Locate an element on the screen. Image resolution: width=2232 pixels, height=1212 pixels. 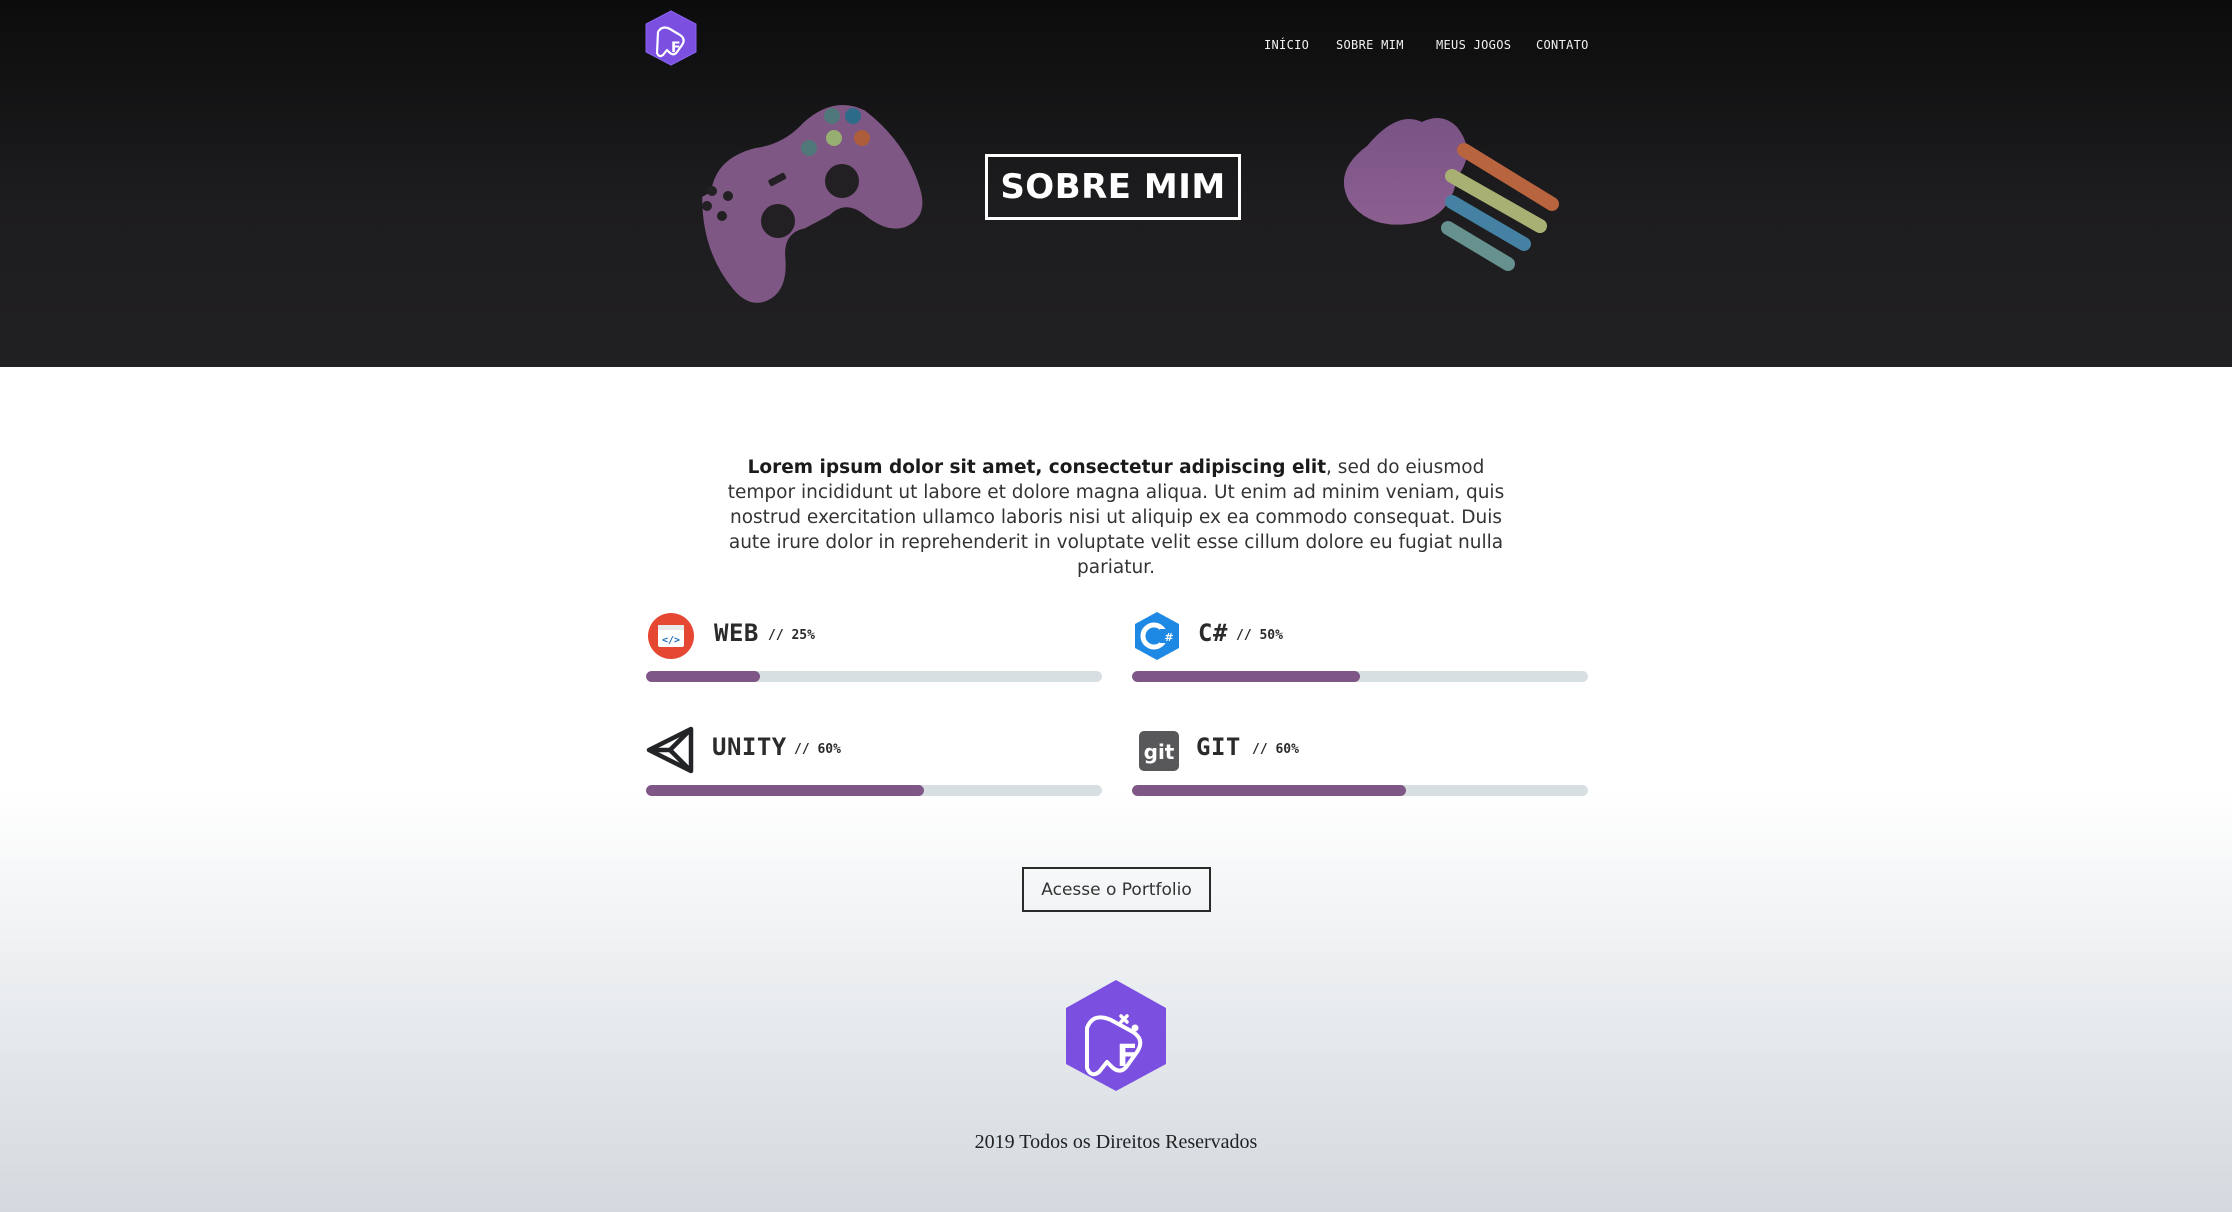
git-icon: git is located at coordinates (1159, 751).